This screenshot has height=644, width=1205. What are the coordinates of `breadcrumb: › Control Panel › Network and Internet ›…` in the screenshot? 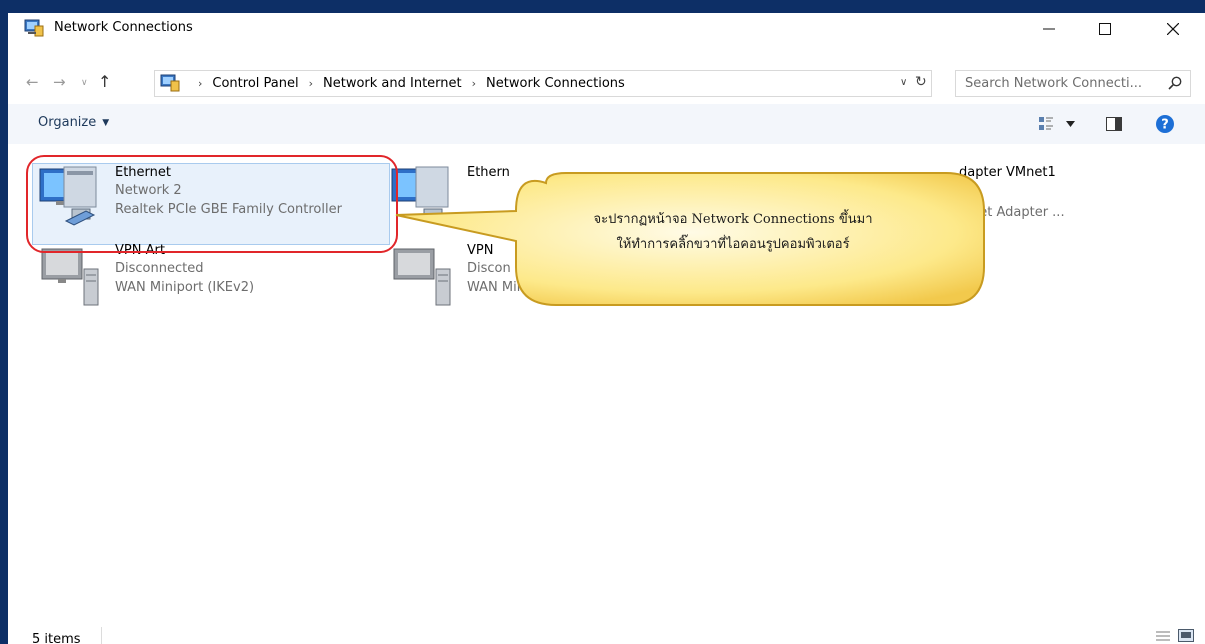 It's located at (406, 83).